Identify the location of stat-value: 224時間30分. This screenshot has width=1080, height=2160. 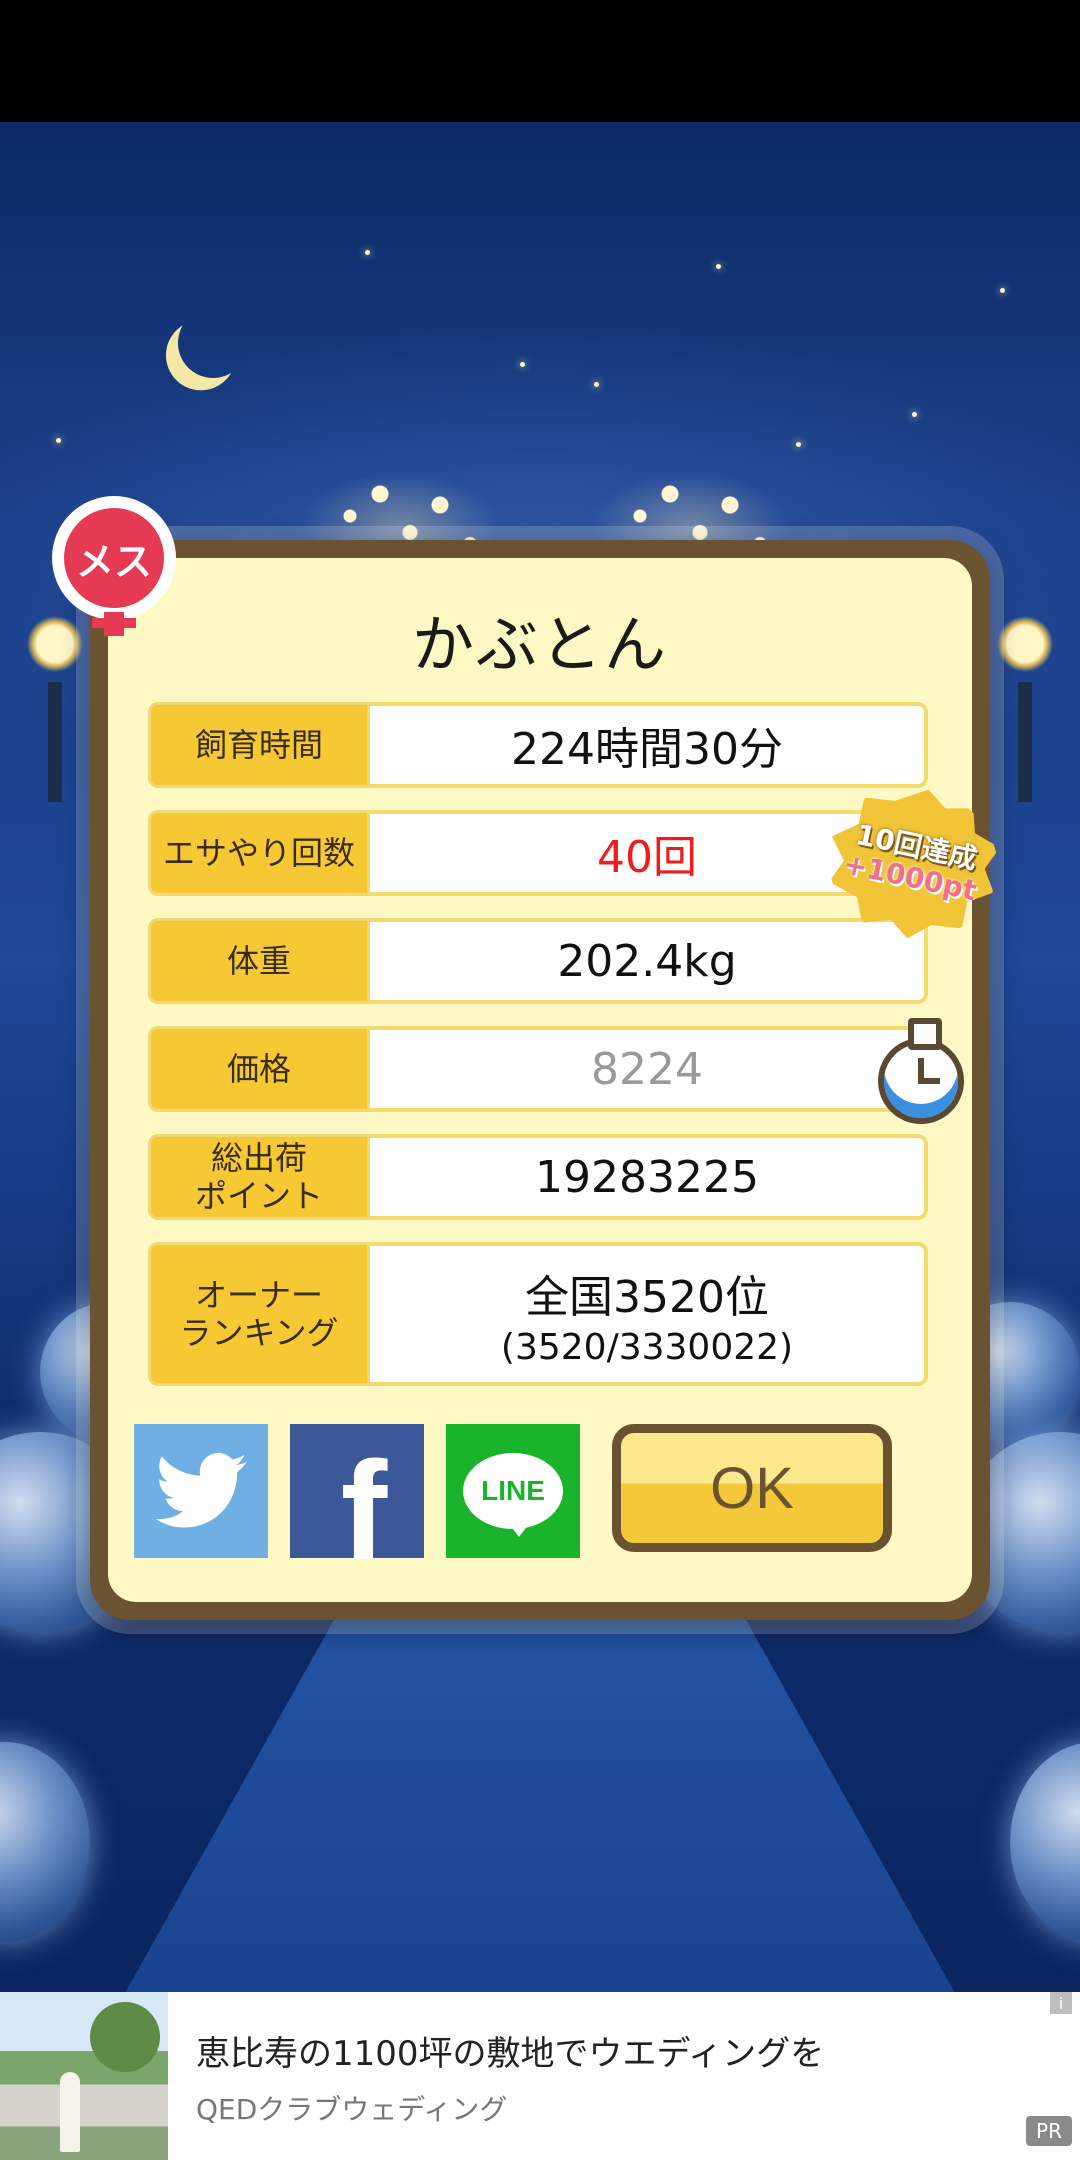
(649, 745).